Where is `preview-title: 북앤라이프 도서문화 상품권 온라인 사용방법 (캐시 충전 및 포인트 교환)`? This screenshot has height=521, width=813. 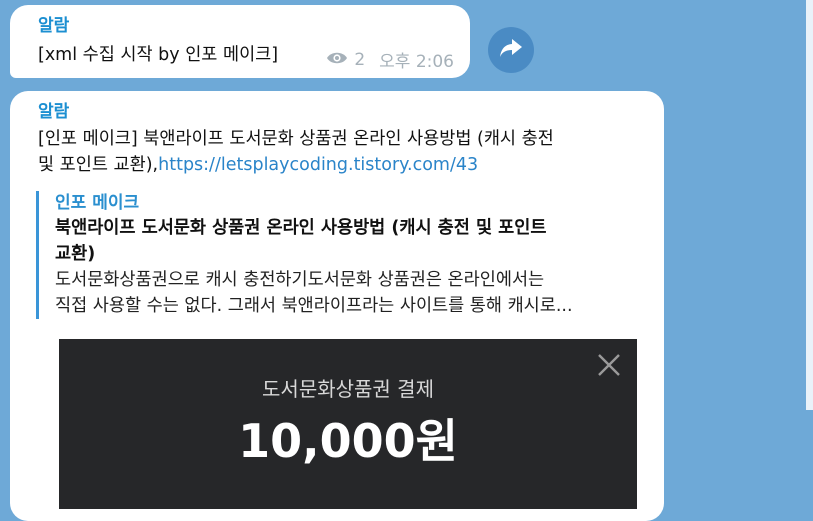 preview-title: 북앤라이프 도서문화 상품권 온라인 사용방법 (캐시 충전 및 포인트 교환) is located at coordinates (345, 241).